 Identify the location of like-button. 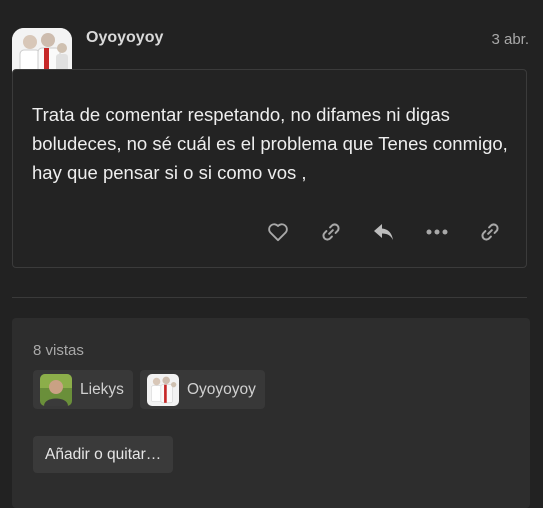
(278, 232).